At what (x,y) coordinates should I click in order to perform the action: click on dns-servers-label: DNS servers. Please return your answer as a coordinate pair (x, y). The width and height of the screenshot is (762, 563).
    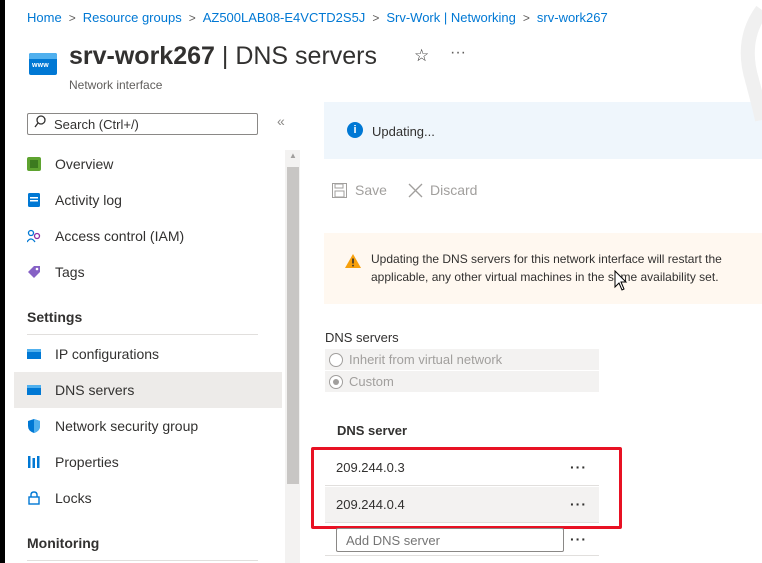
    Looking at the image, I should click on (362, 337).